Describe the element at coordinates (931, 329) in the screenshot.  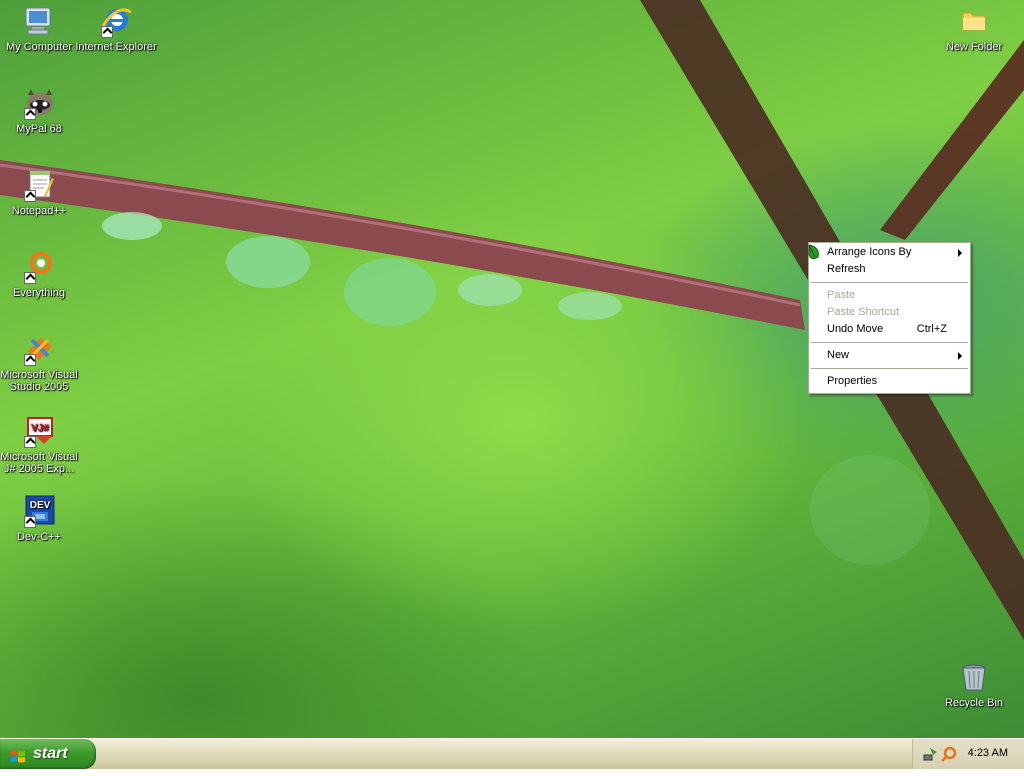
I see `menu-item-shortcut: Ctrl+Z` at that location.